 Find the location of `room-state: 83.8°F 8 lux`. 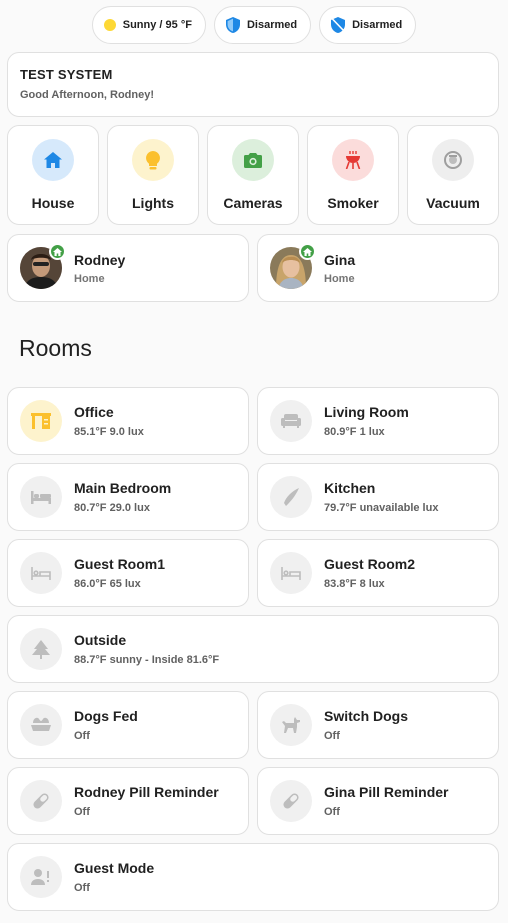

room-state: 83.8°F 8 lux is located at coordinates (354, 584).